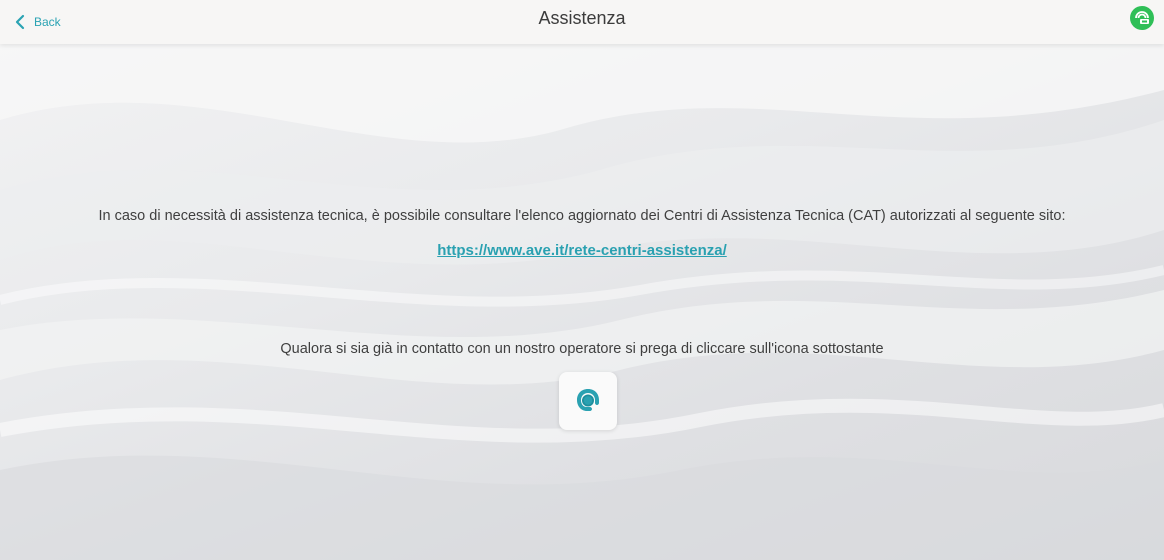 The image size is (1164, 560). I want to click on page-title: Assistenza, so click(582, 18).